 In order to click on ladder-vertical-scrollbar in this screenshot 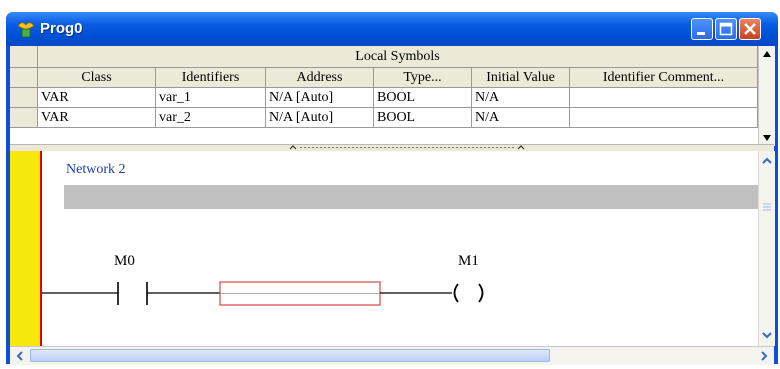, I will do `click(766, 248)`.